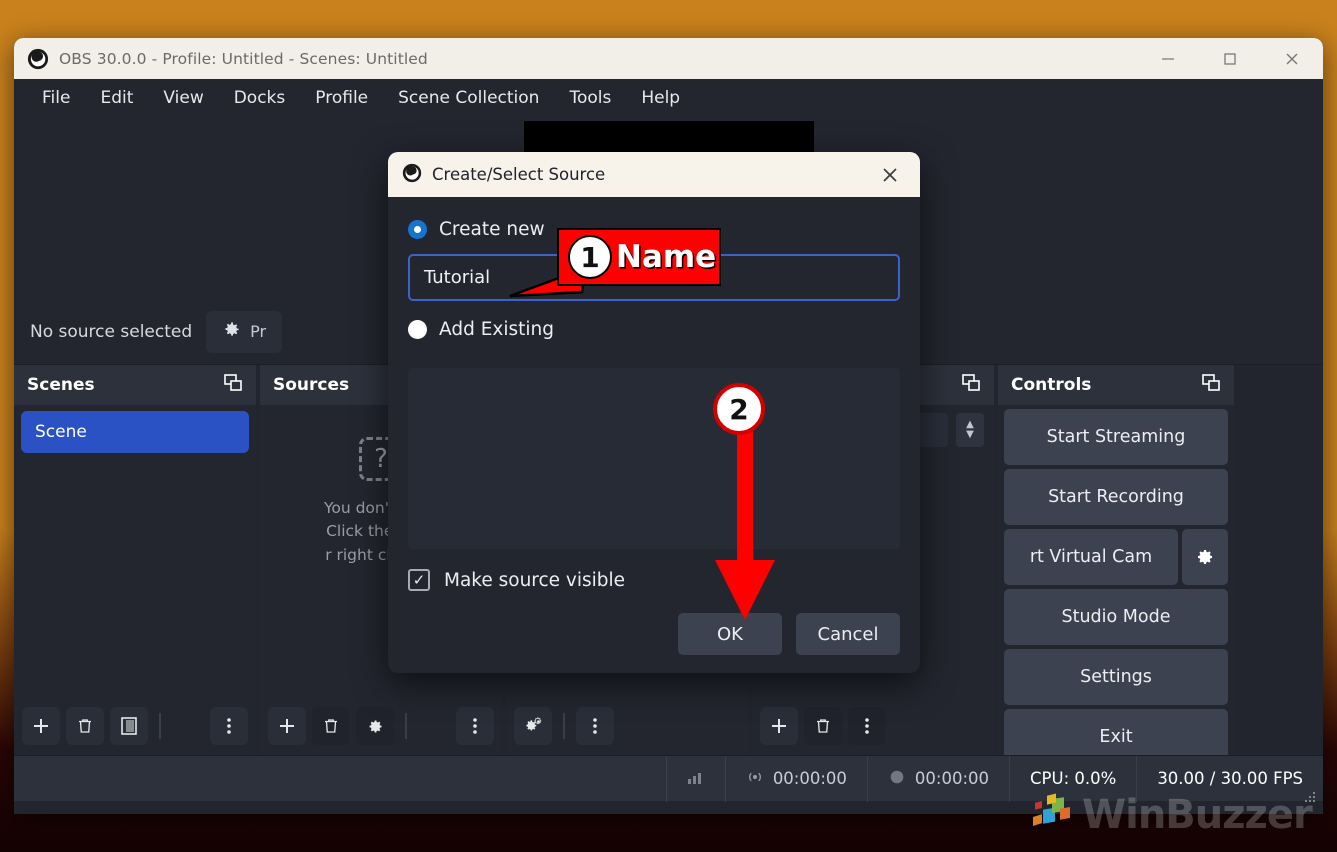 The height and width of the screenshot is (852, 1337). What do you see at coordinates (1116, 385) in the screenshot?
I see `dock-controls-header: Controls` at bounding box center [1116, 385].